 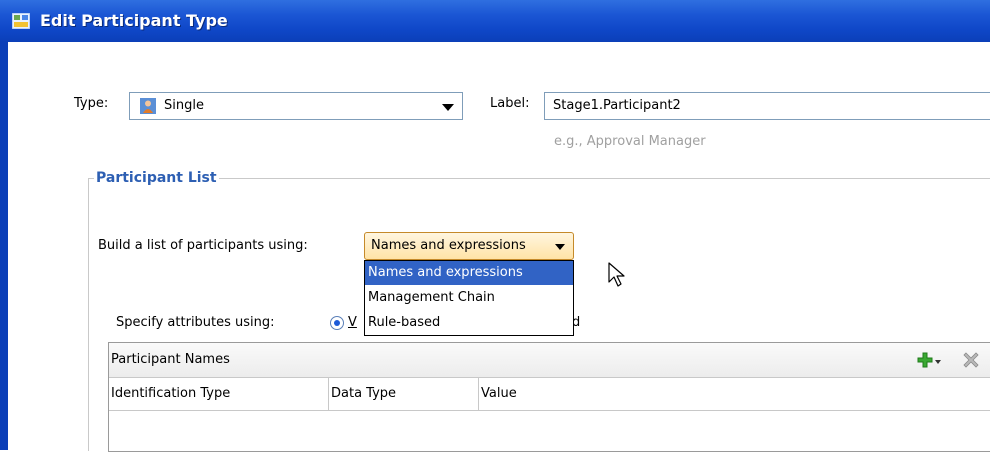 I want to click on column-header-data-type: Data Type, so click(x=404, y=394).